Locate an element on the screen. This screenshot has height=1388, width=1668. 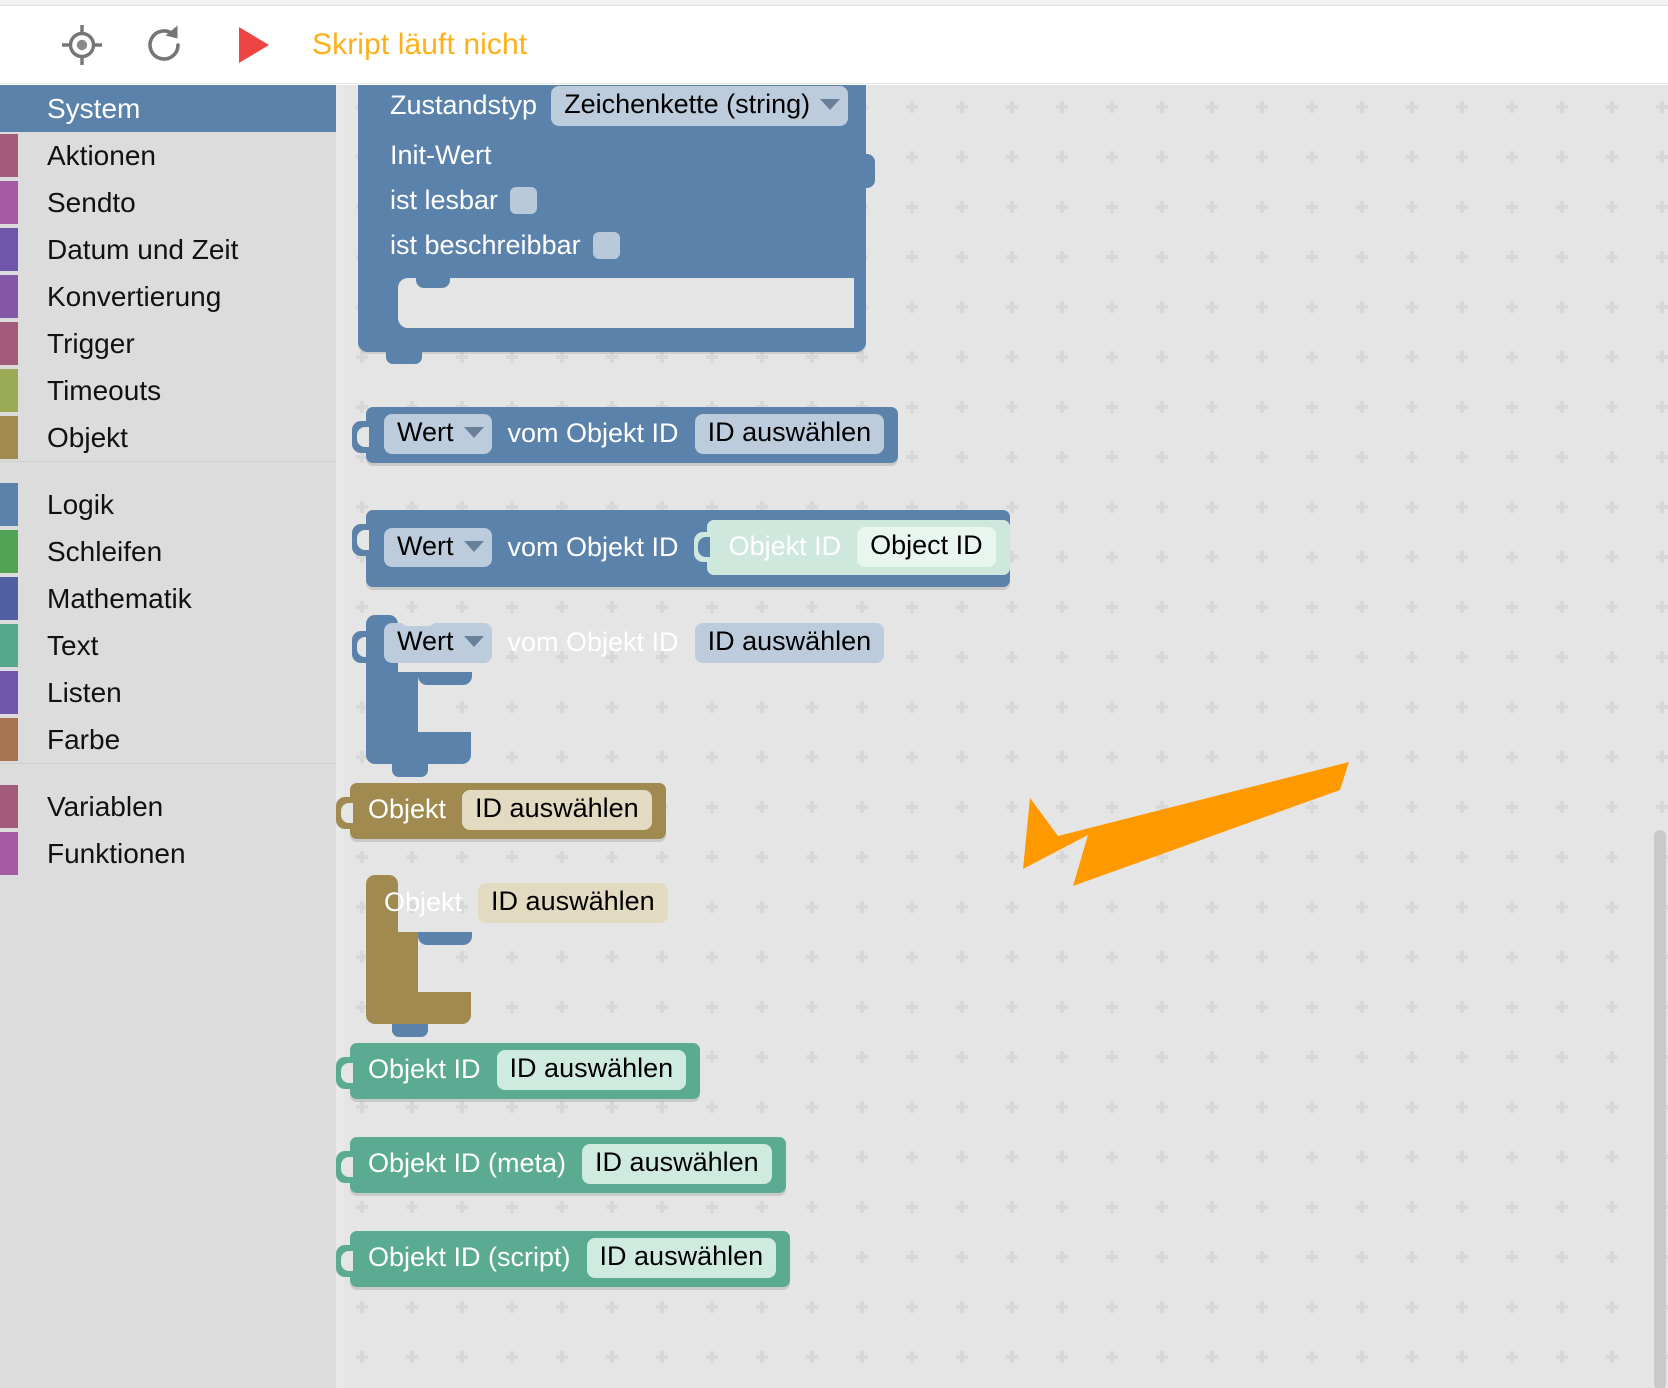
workspace-vertical-scrollbar is located at coordinates (1660, 1109).